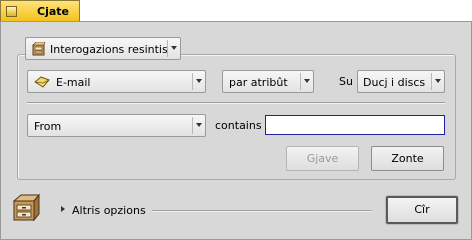  Describe the element at coordinates (73, 82) in the screenshot. I see `search-type-label: E-mail` at that location.